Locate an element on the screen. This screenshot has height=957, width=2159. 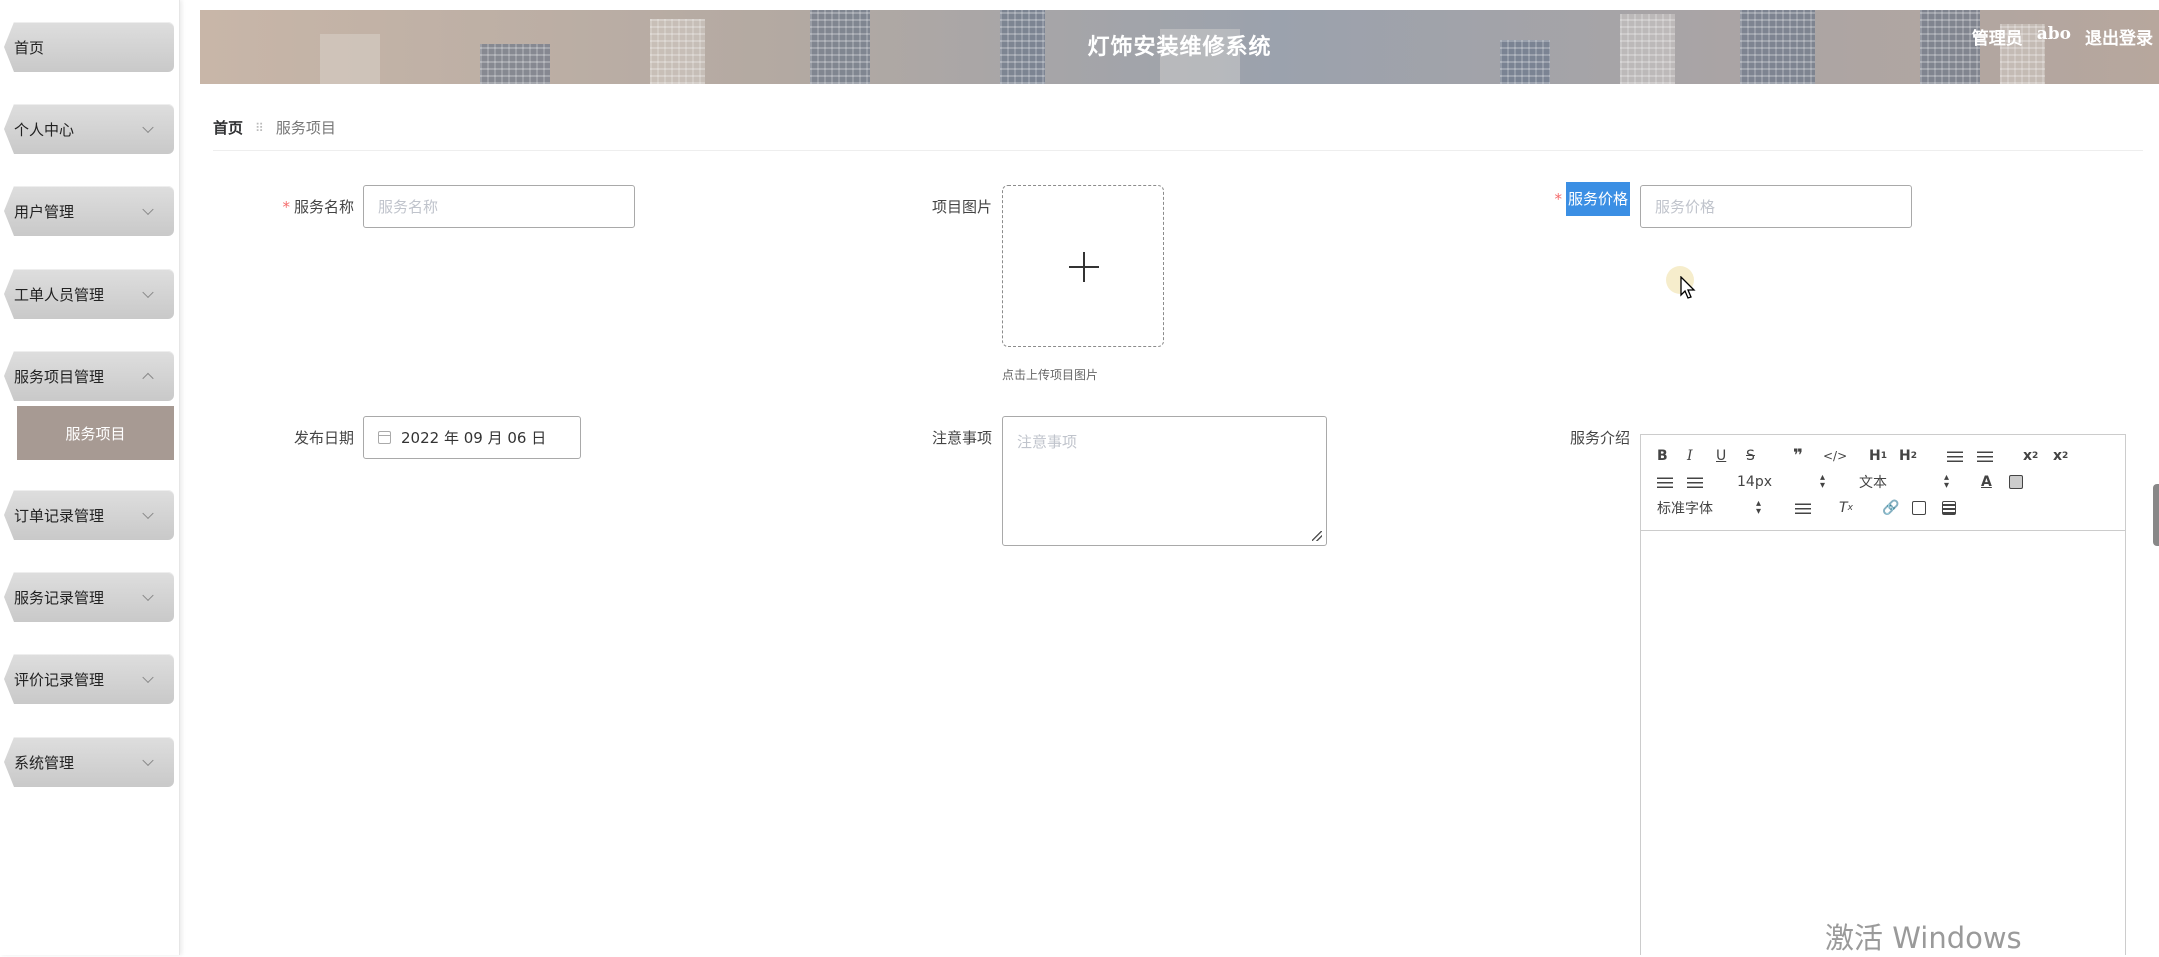
image-icon is located at coordinates (1919, 508).